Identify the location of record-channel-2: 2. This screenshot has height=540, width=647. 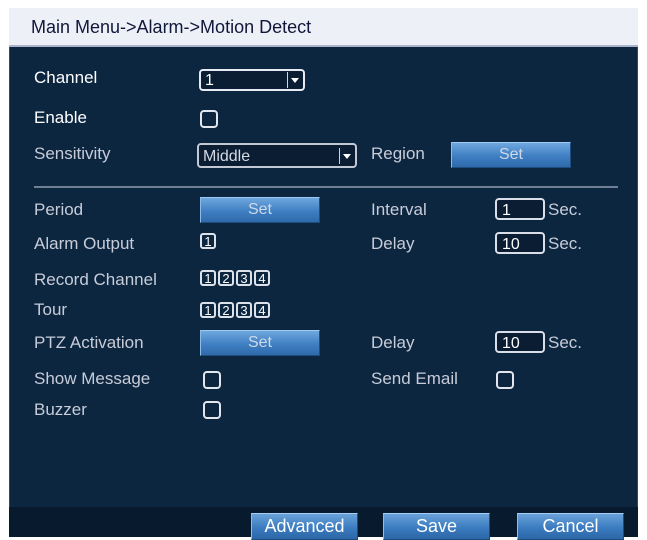
(226, 278).